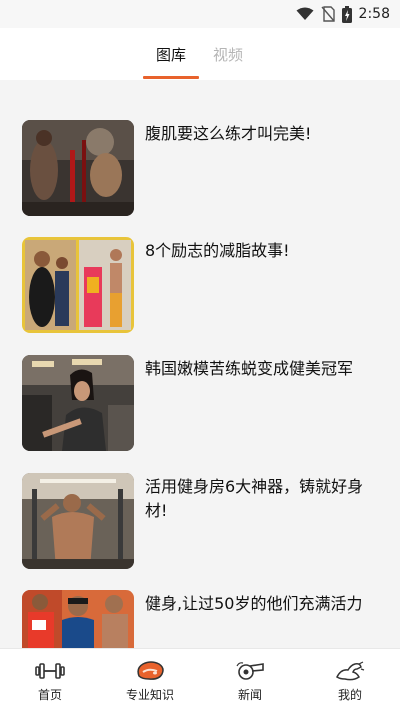  I want to click on nav-item-news: 新闻, so click(250, 680).